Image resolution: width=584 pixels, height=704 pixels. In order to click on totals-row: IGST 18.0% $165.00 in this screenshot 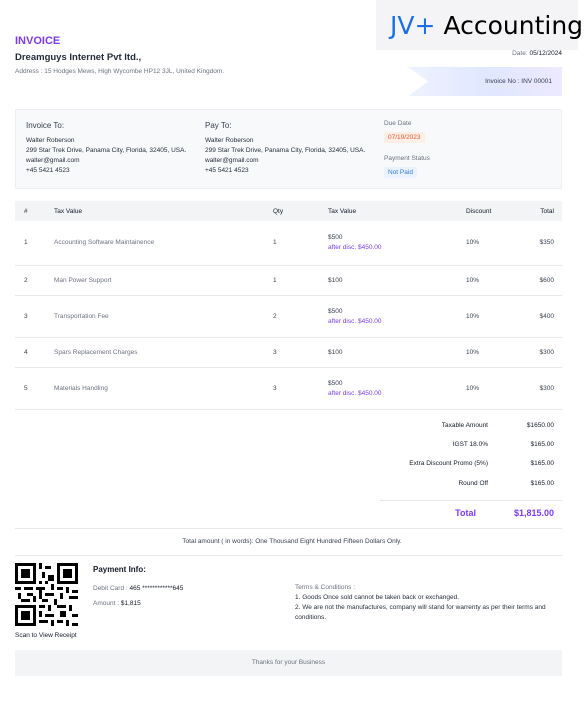, I will do `click(471, 444)`.